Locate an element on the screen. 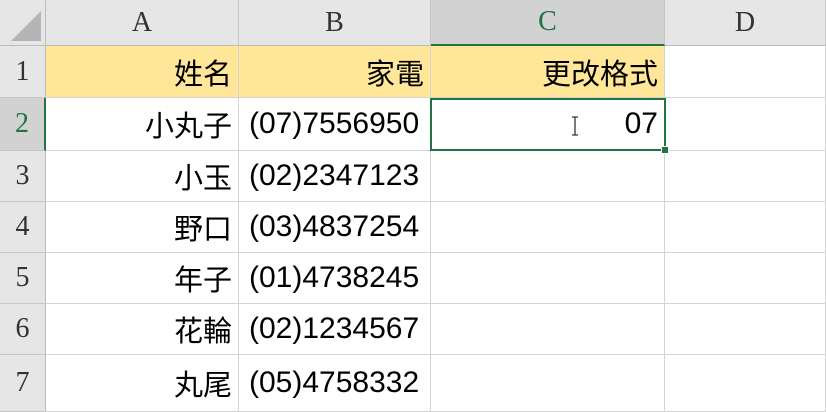 Image resolution: width=826 pixels, height=412 pixels. cell-b2: (07)7556950 is located at coordinates (335, 124).